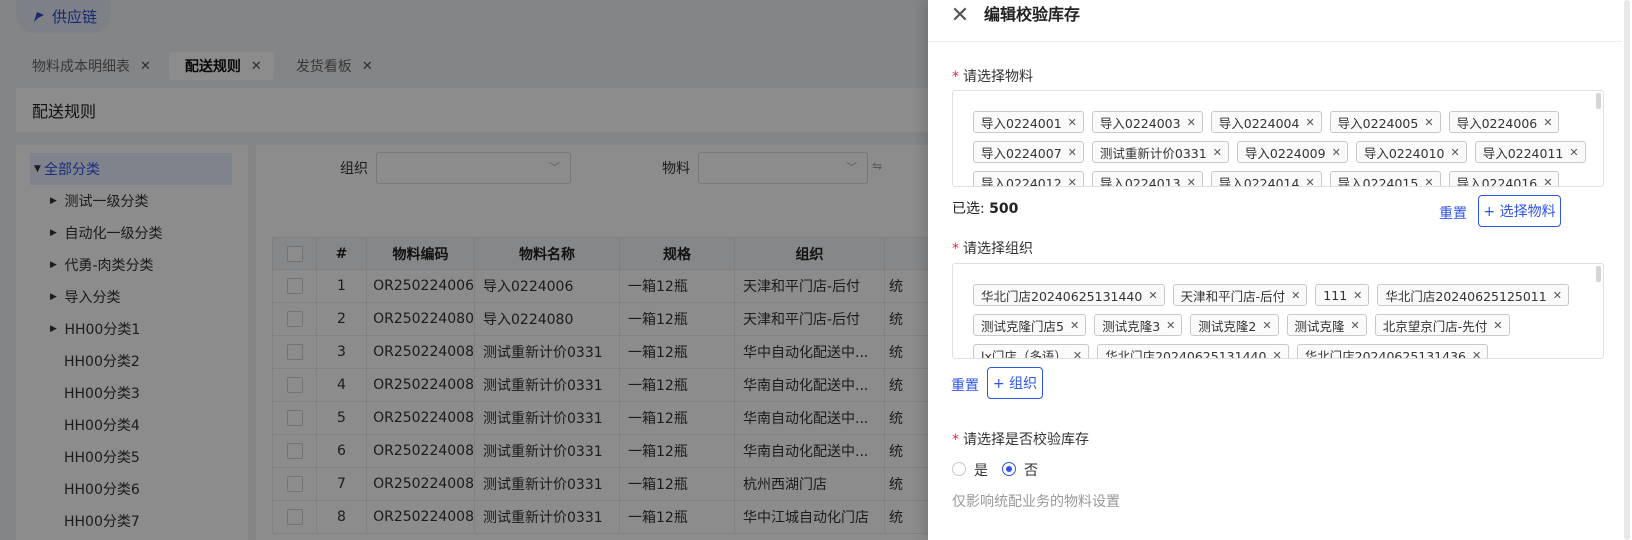  I want to click on selected-tag: 导入0224016 ✕, so click(1504, 179).